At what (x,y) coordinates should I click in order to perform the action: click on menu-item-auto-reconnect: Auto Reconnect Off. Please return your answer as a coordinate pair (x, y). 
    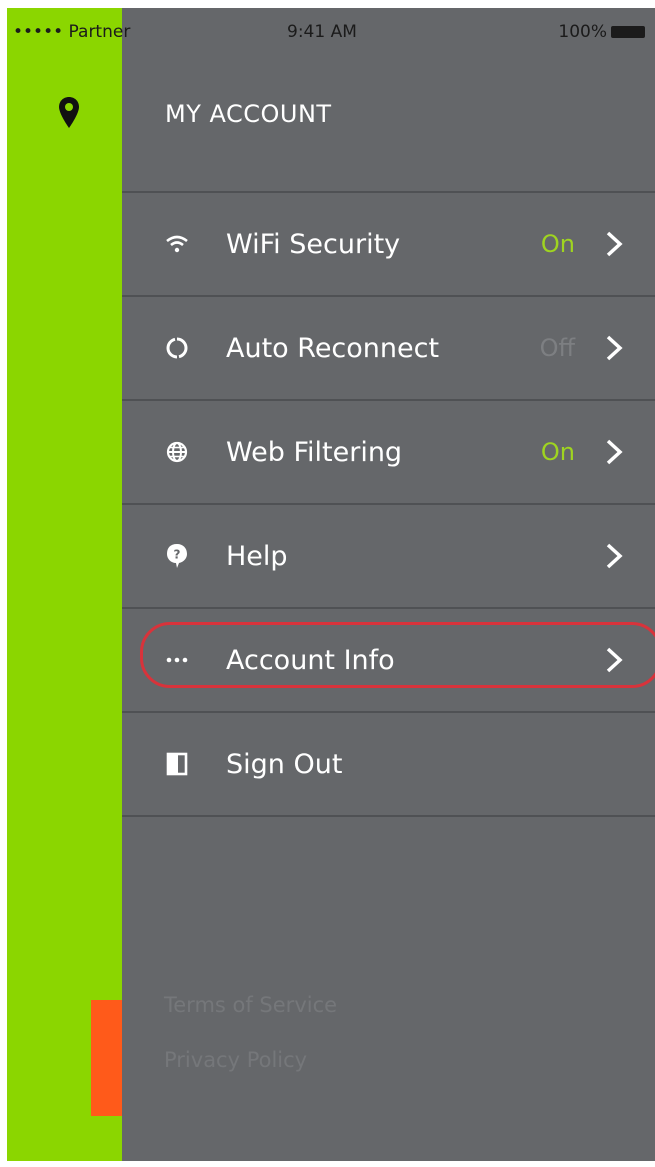
    Looking at the image, I should click on (388, 347).